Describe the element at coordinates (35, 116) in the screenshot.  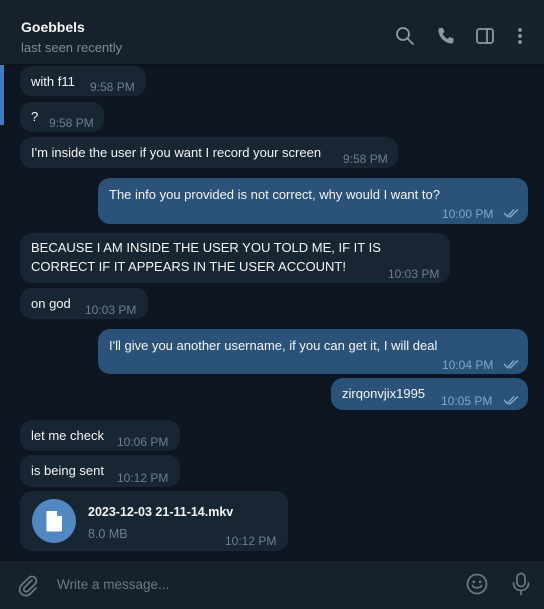
I see `message-text: ?` at that location.